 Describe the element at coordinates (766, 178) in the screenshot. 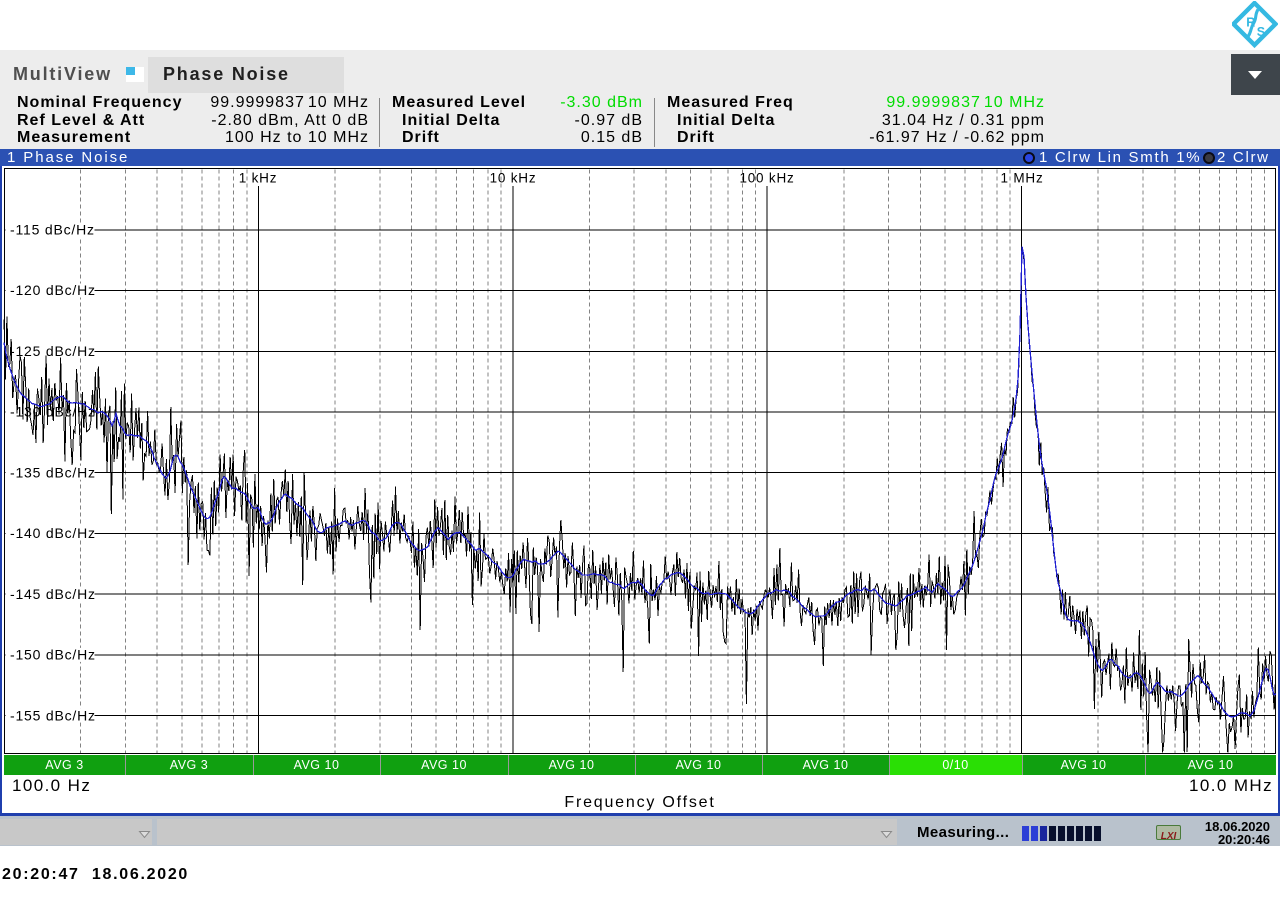

I see `svg-text: 100 kHz` at that location.